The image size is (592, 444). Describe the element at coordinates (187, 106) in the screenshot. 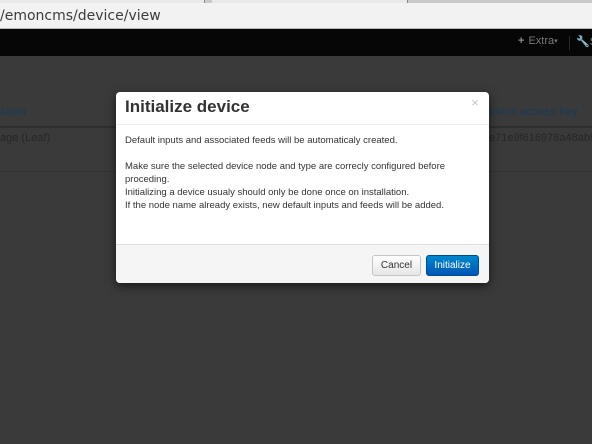

I see `modal-title: Initialize device` at that location.